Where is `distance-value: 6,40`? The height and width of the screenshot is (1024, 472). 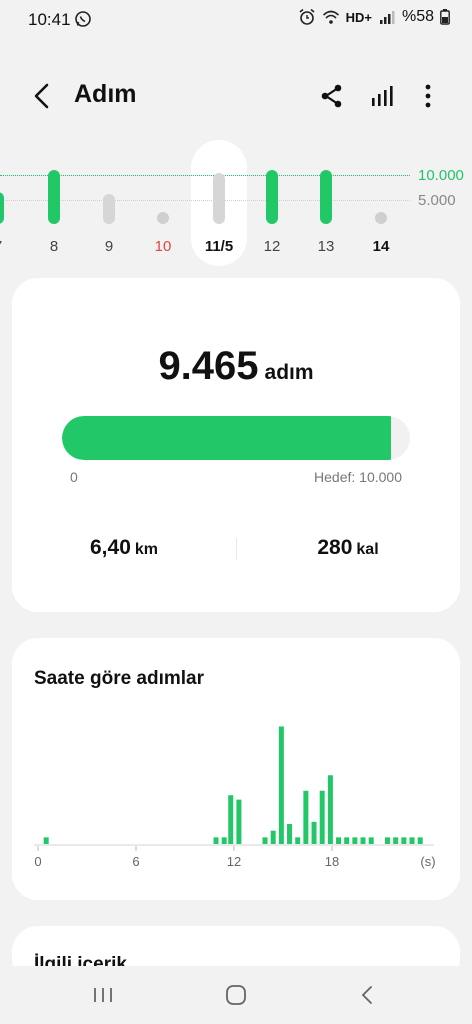 distance-value: 6,40 is located at coordinates (110, 547).